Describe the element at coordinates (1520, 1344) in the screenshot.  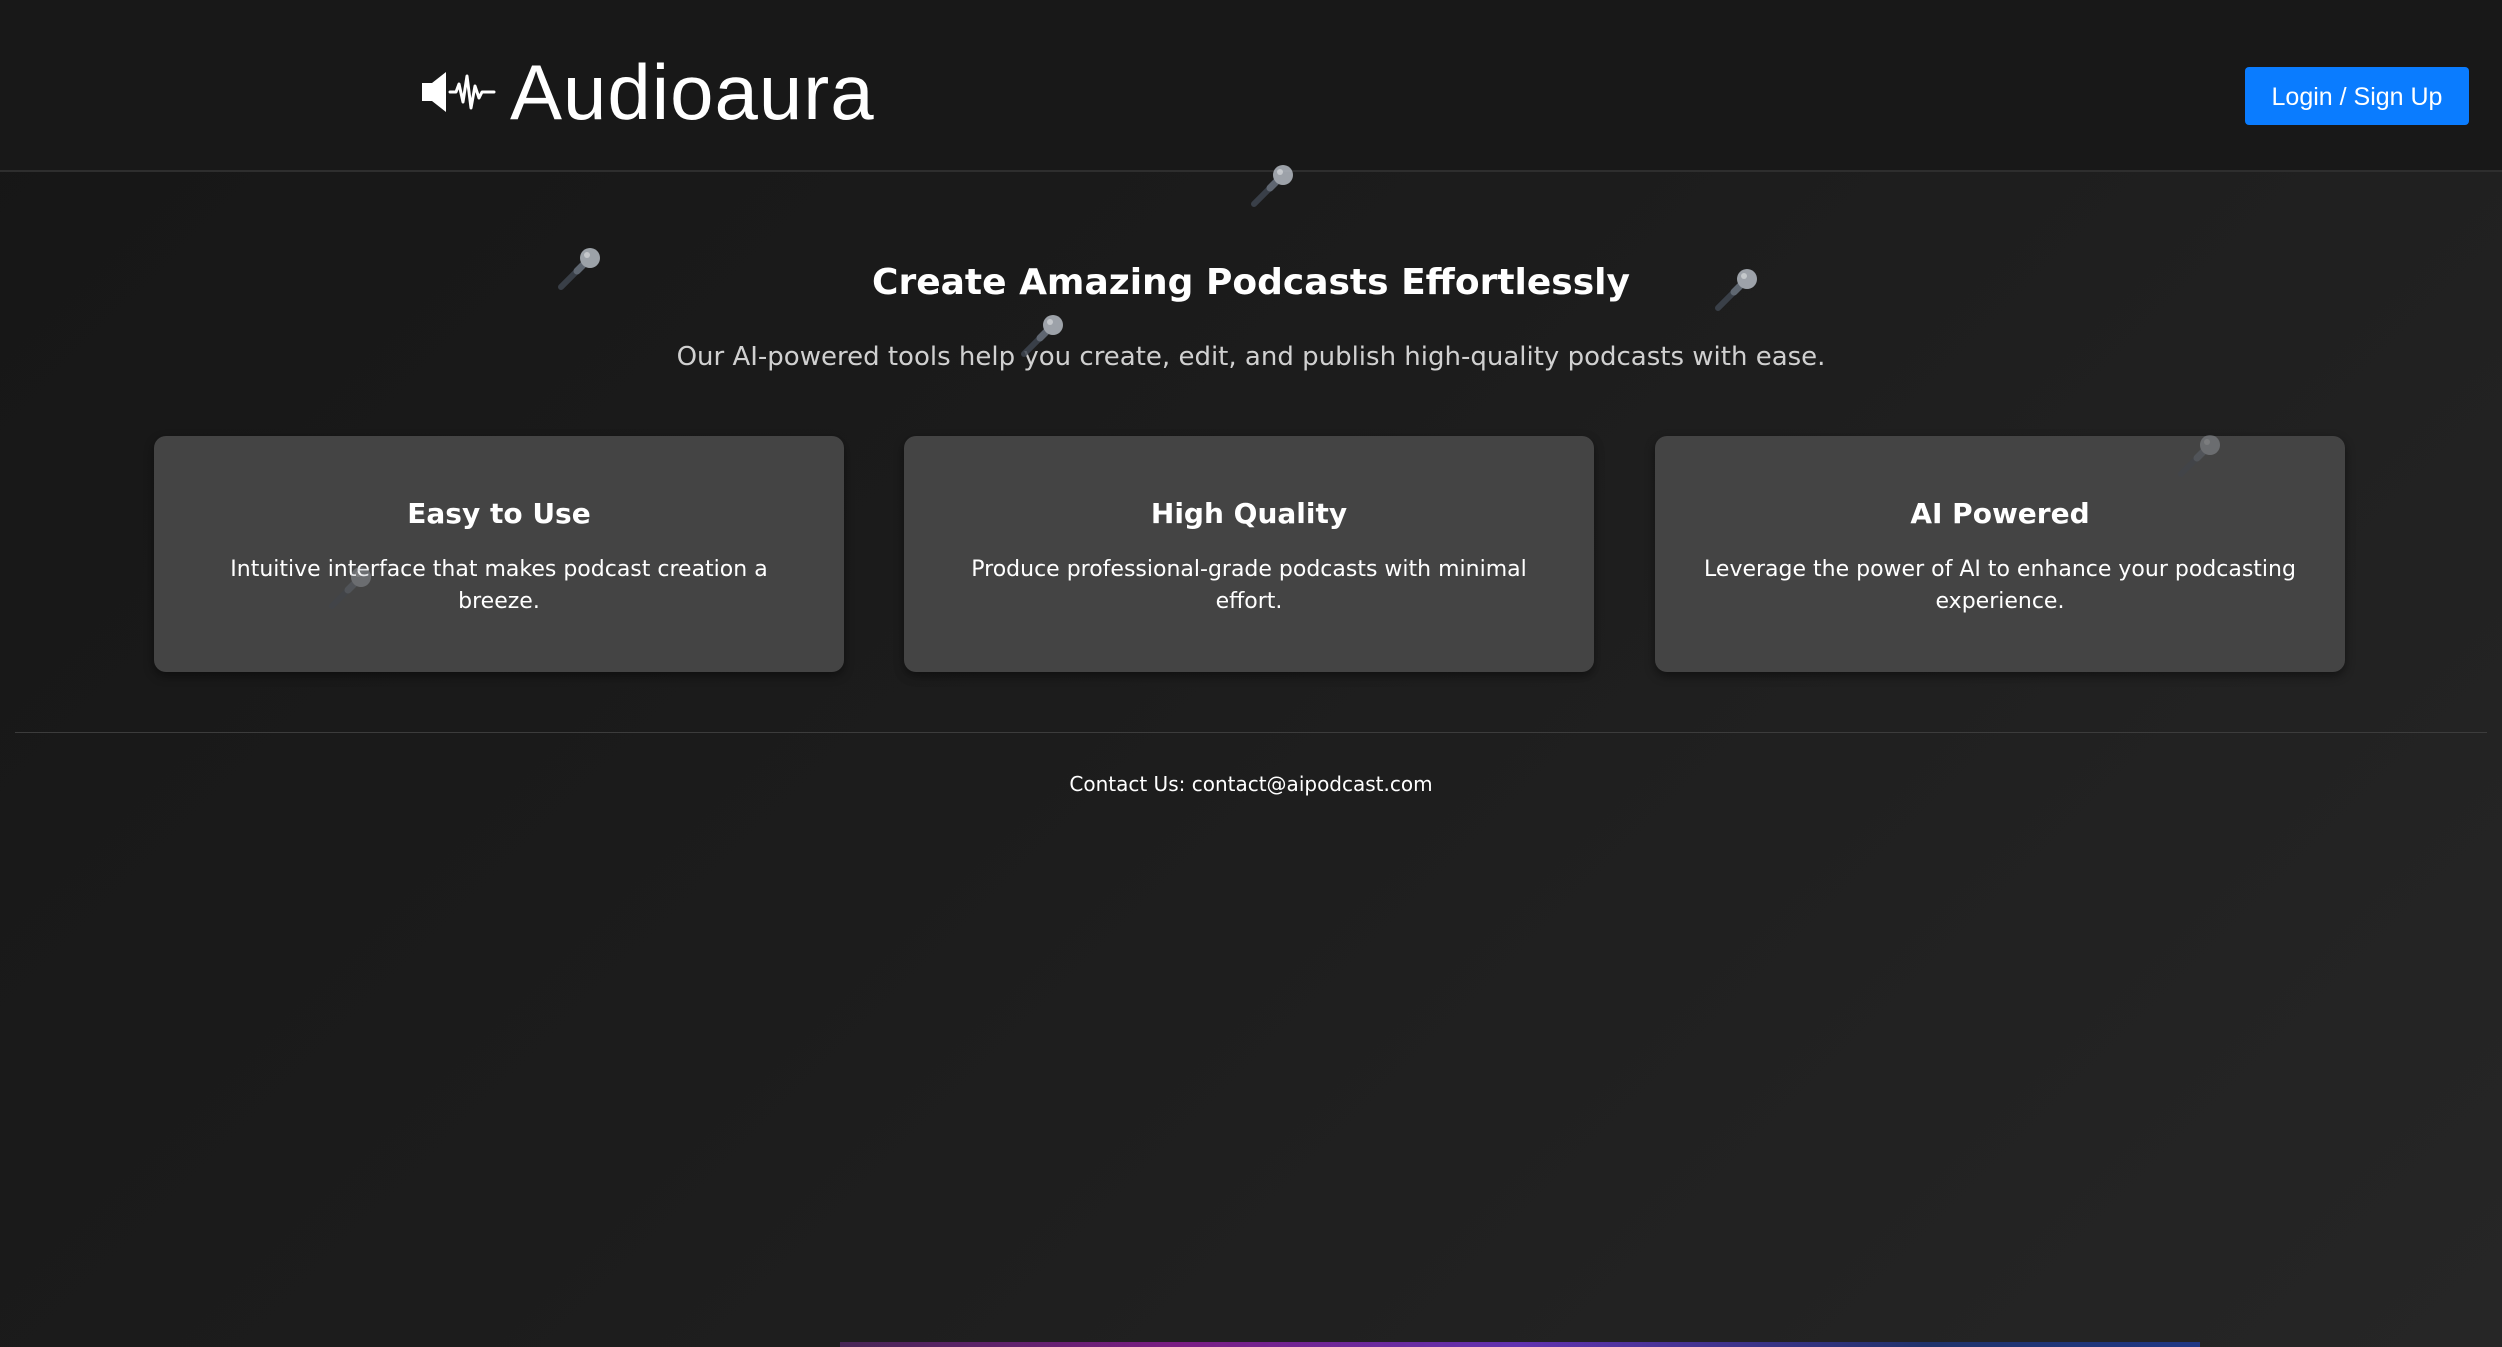
I see `bottom-edge-glow` at that location.